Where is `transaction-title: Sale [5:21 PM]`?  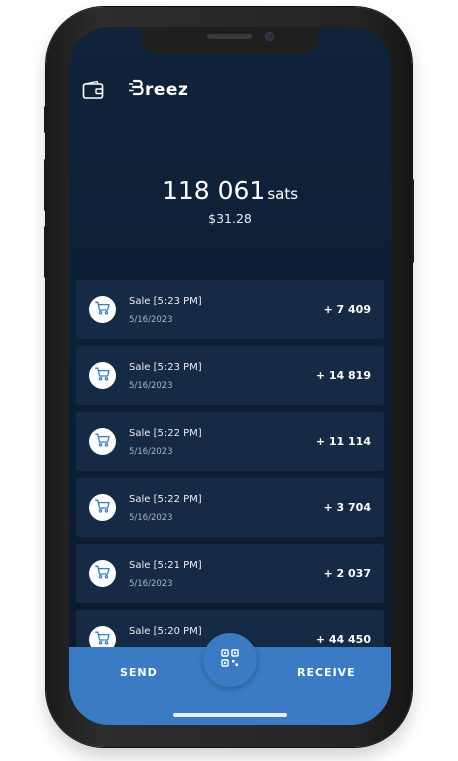 transaction-title: Sale [5:21 PM] is located at coordinates (165, 565).